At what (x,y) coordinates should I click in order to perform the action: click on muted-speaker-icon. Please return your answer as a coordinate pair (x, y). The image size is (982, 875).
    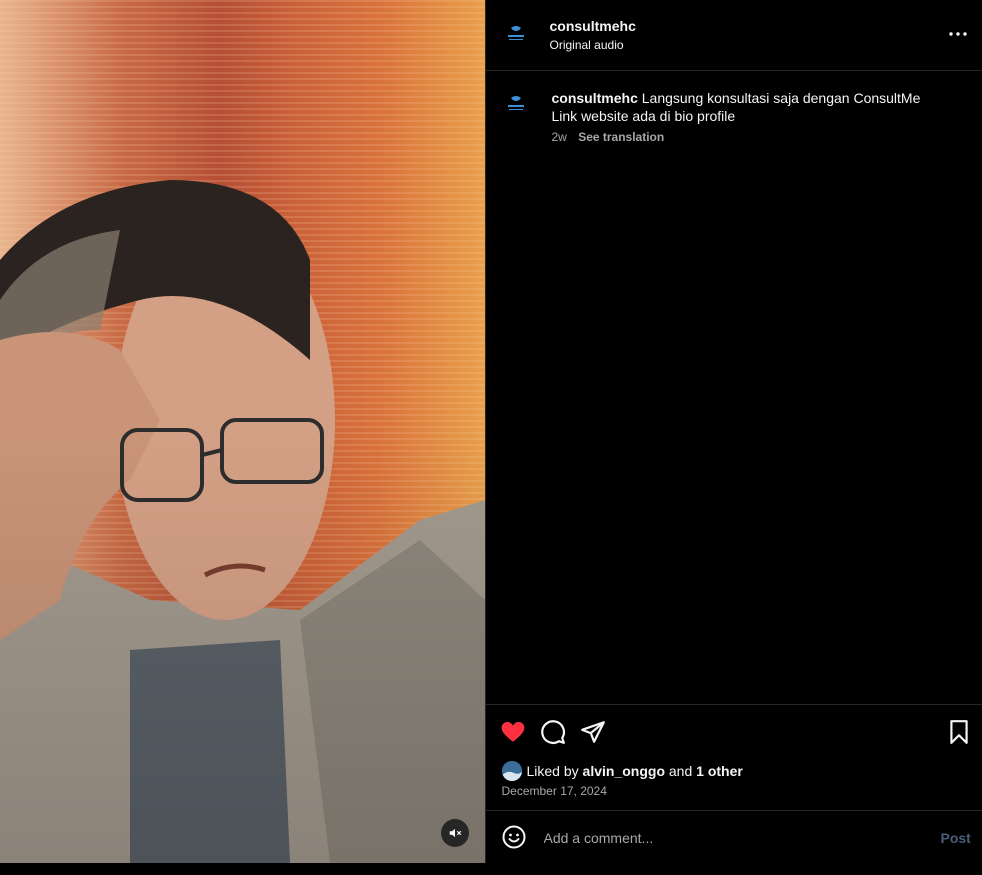
    Looking at the image, I should click on (455, 833).